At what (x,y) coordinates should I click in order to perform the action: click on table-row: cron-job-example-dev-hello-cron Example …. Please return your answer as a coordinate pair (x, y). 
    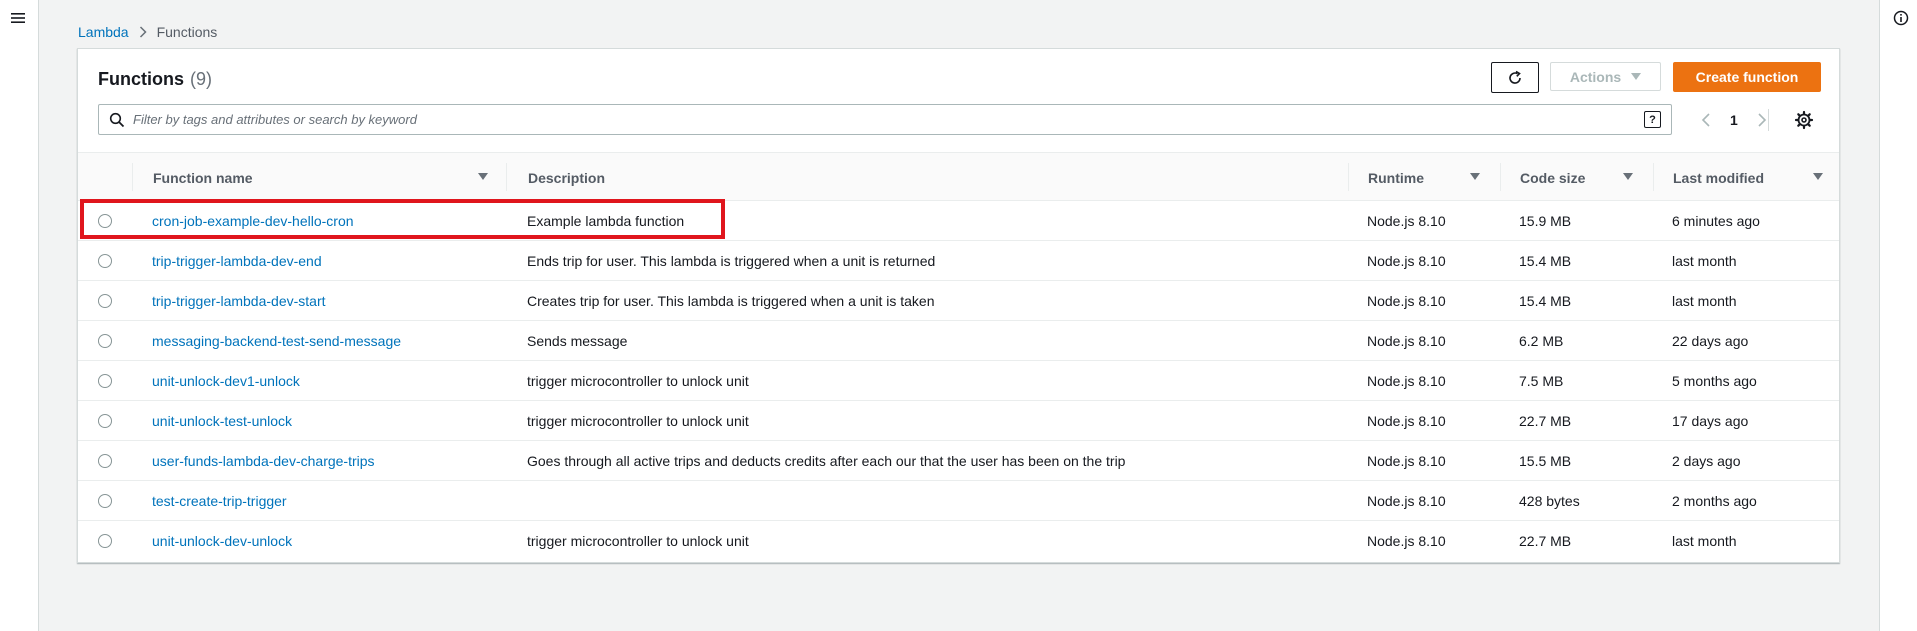
    Looking at the image, I should click on (958, 221).